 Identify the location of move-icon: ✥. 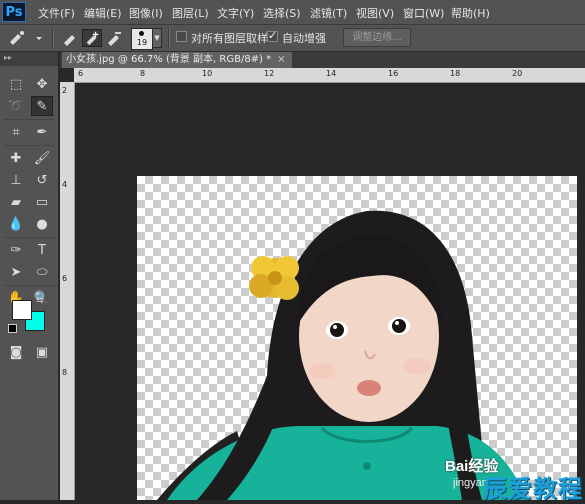
(42, 84).